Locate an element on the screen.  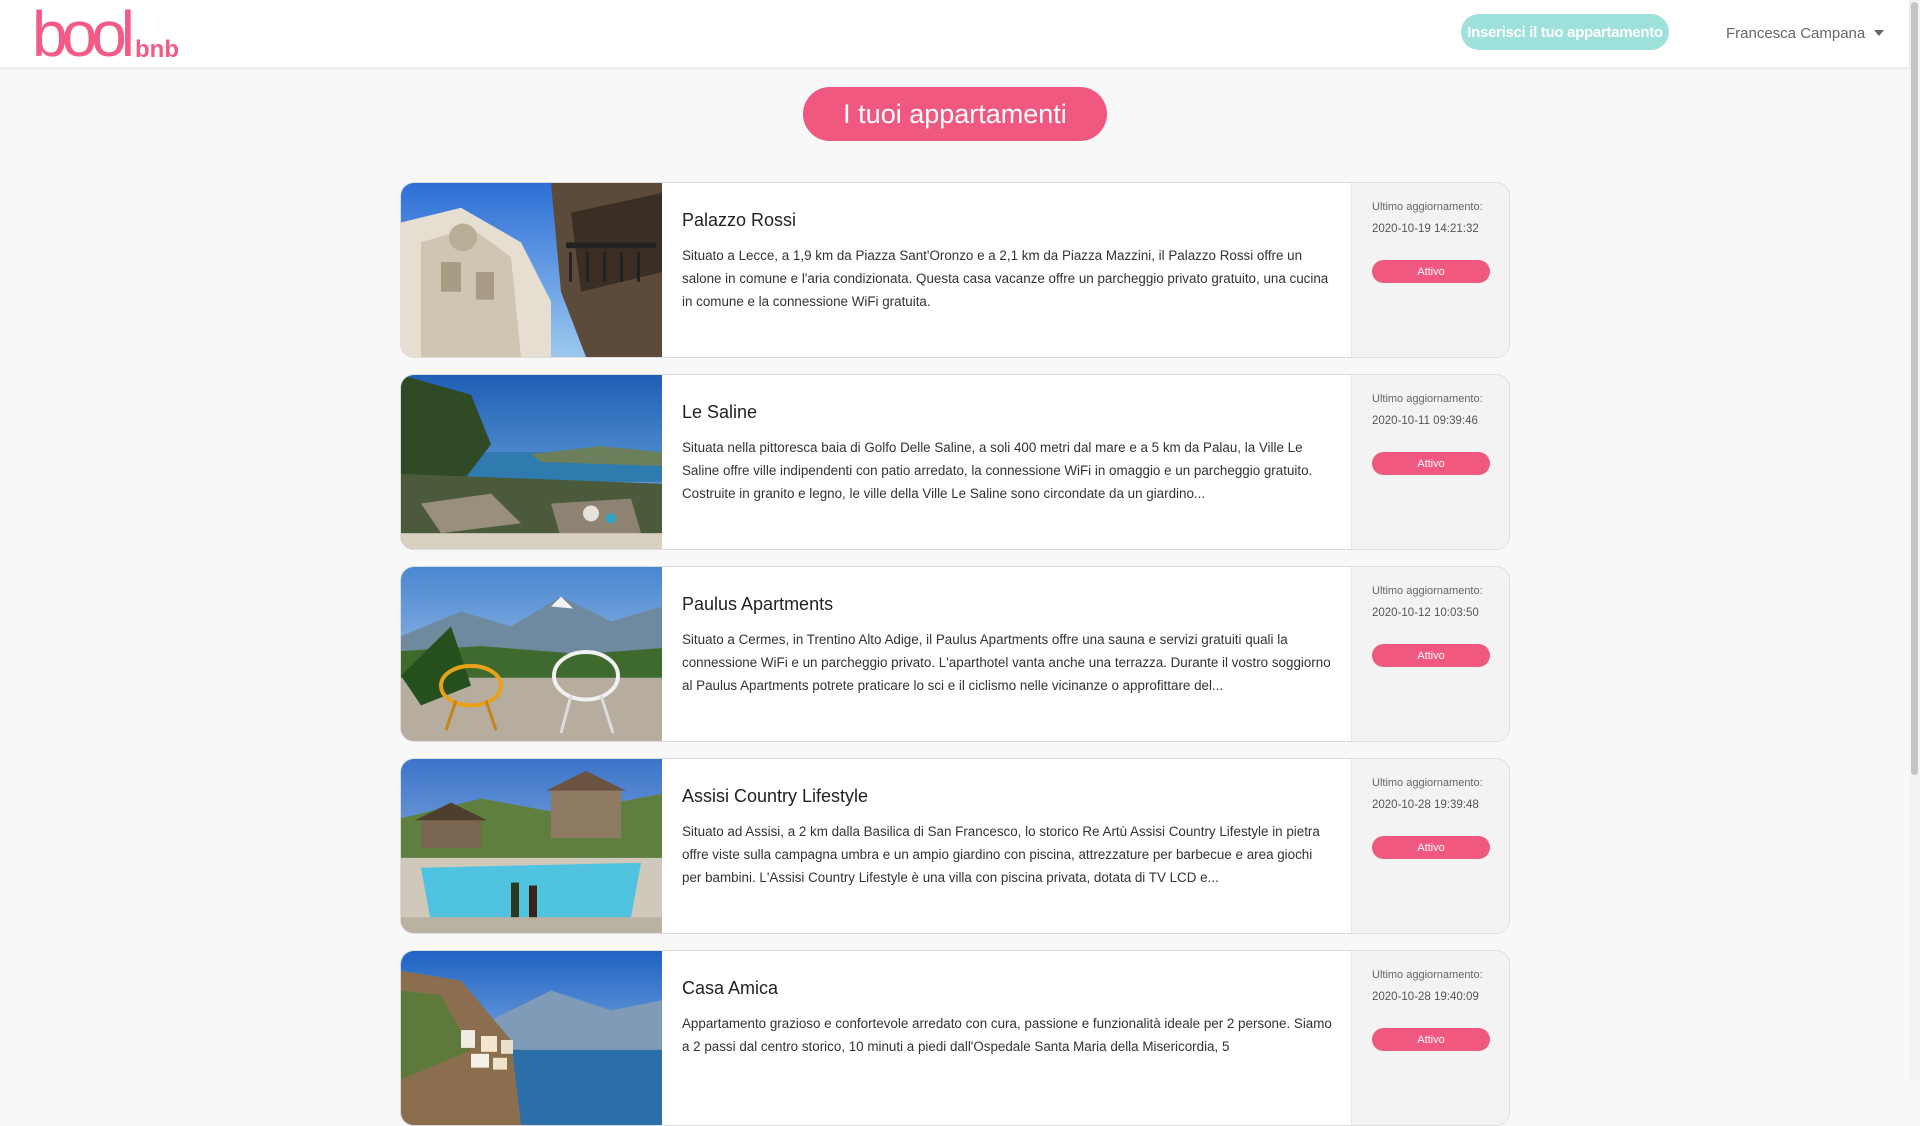
logo-sub: bnb is located at coordinates (157, 49).